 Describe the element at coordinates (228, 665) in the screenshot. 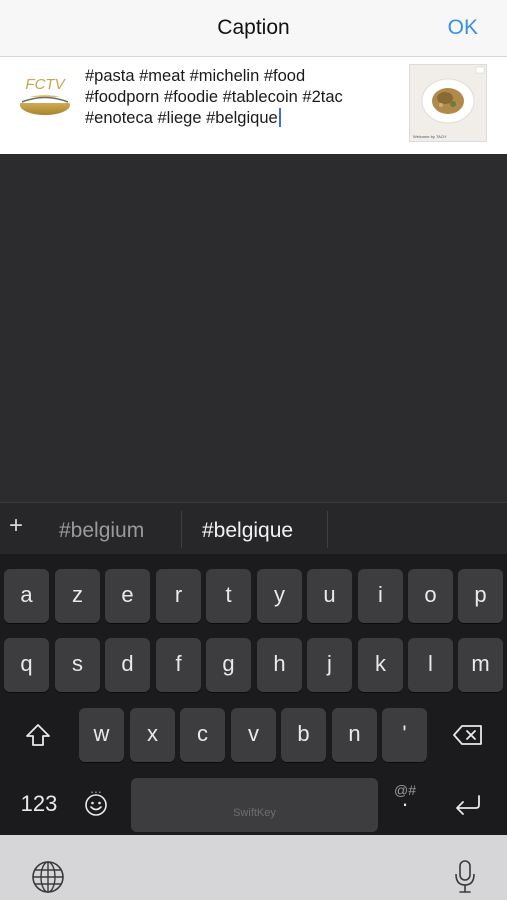

I see `key-g: g` at that location.